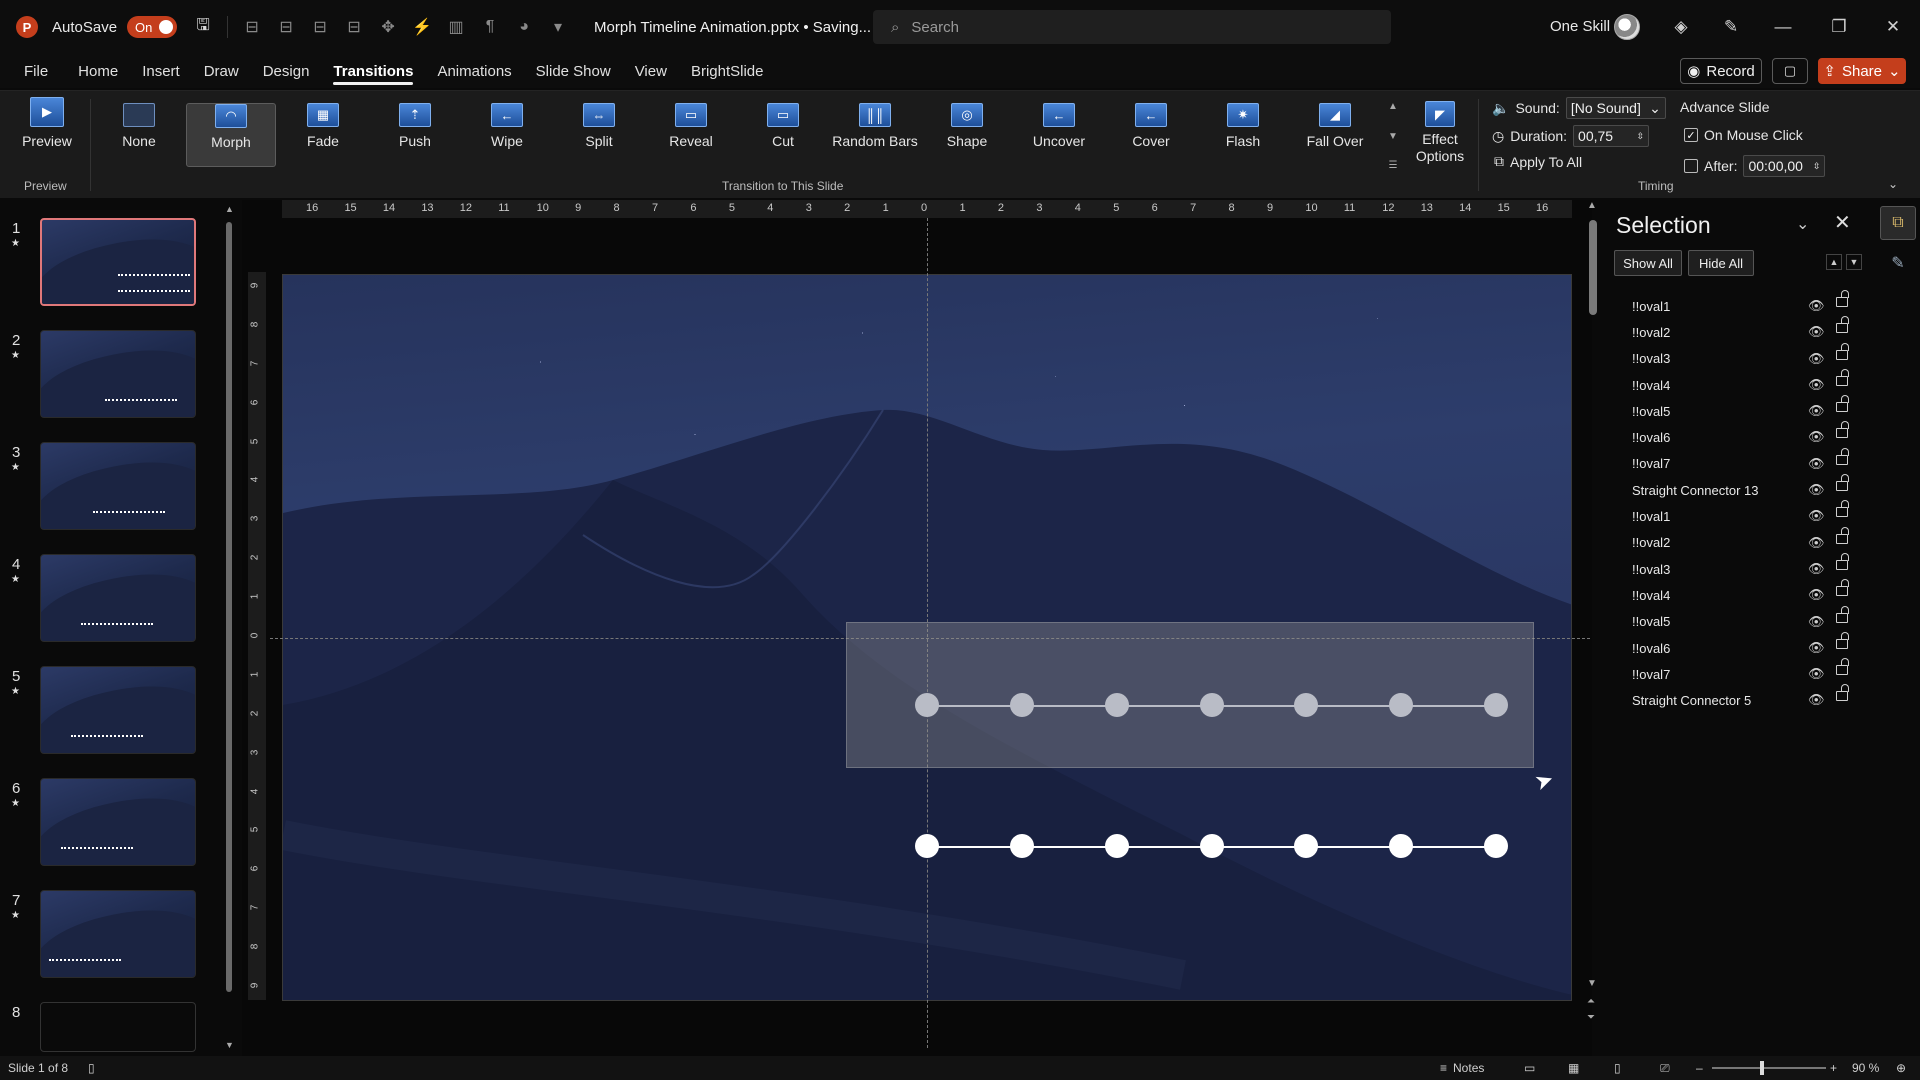  I want to click on slide-thumbnail-3: 3 ★, so click(110, 492).